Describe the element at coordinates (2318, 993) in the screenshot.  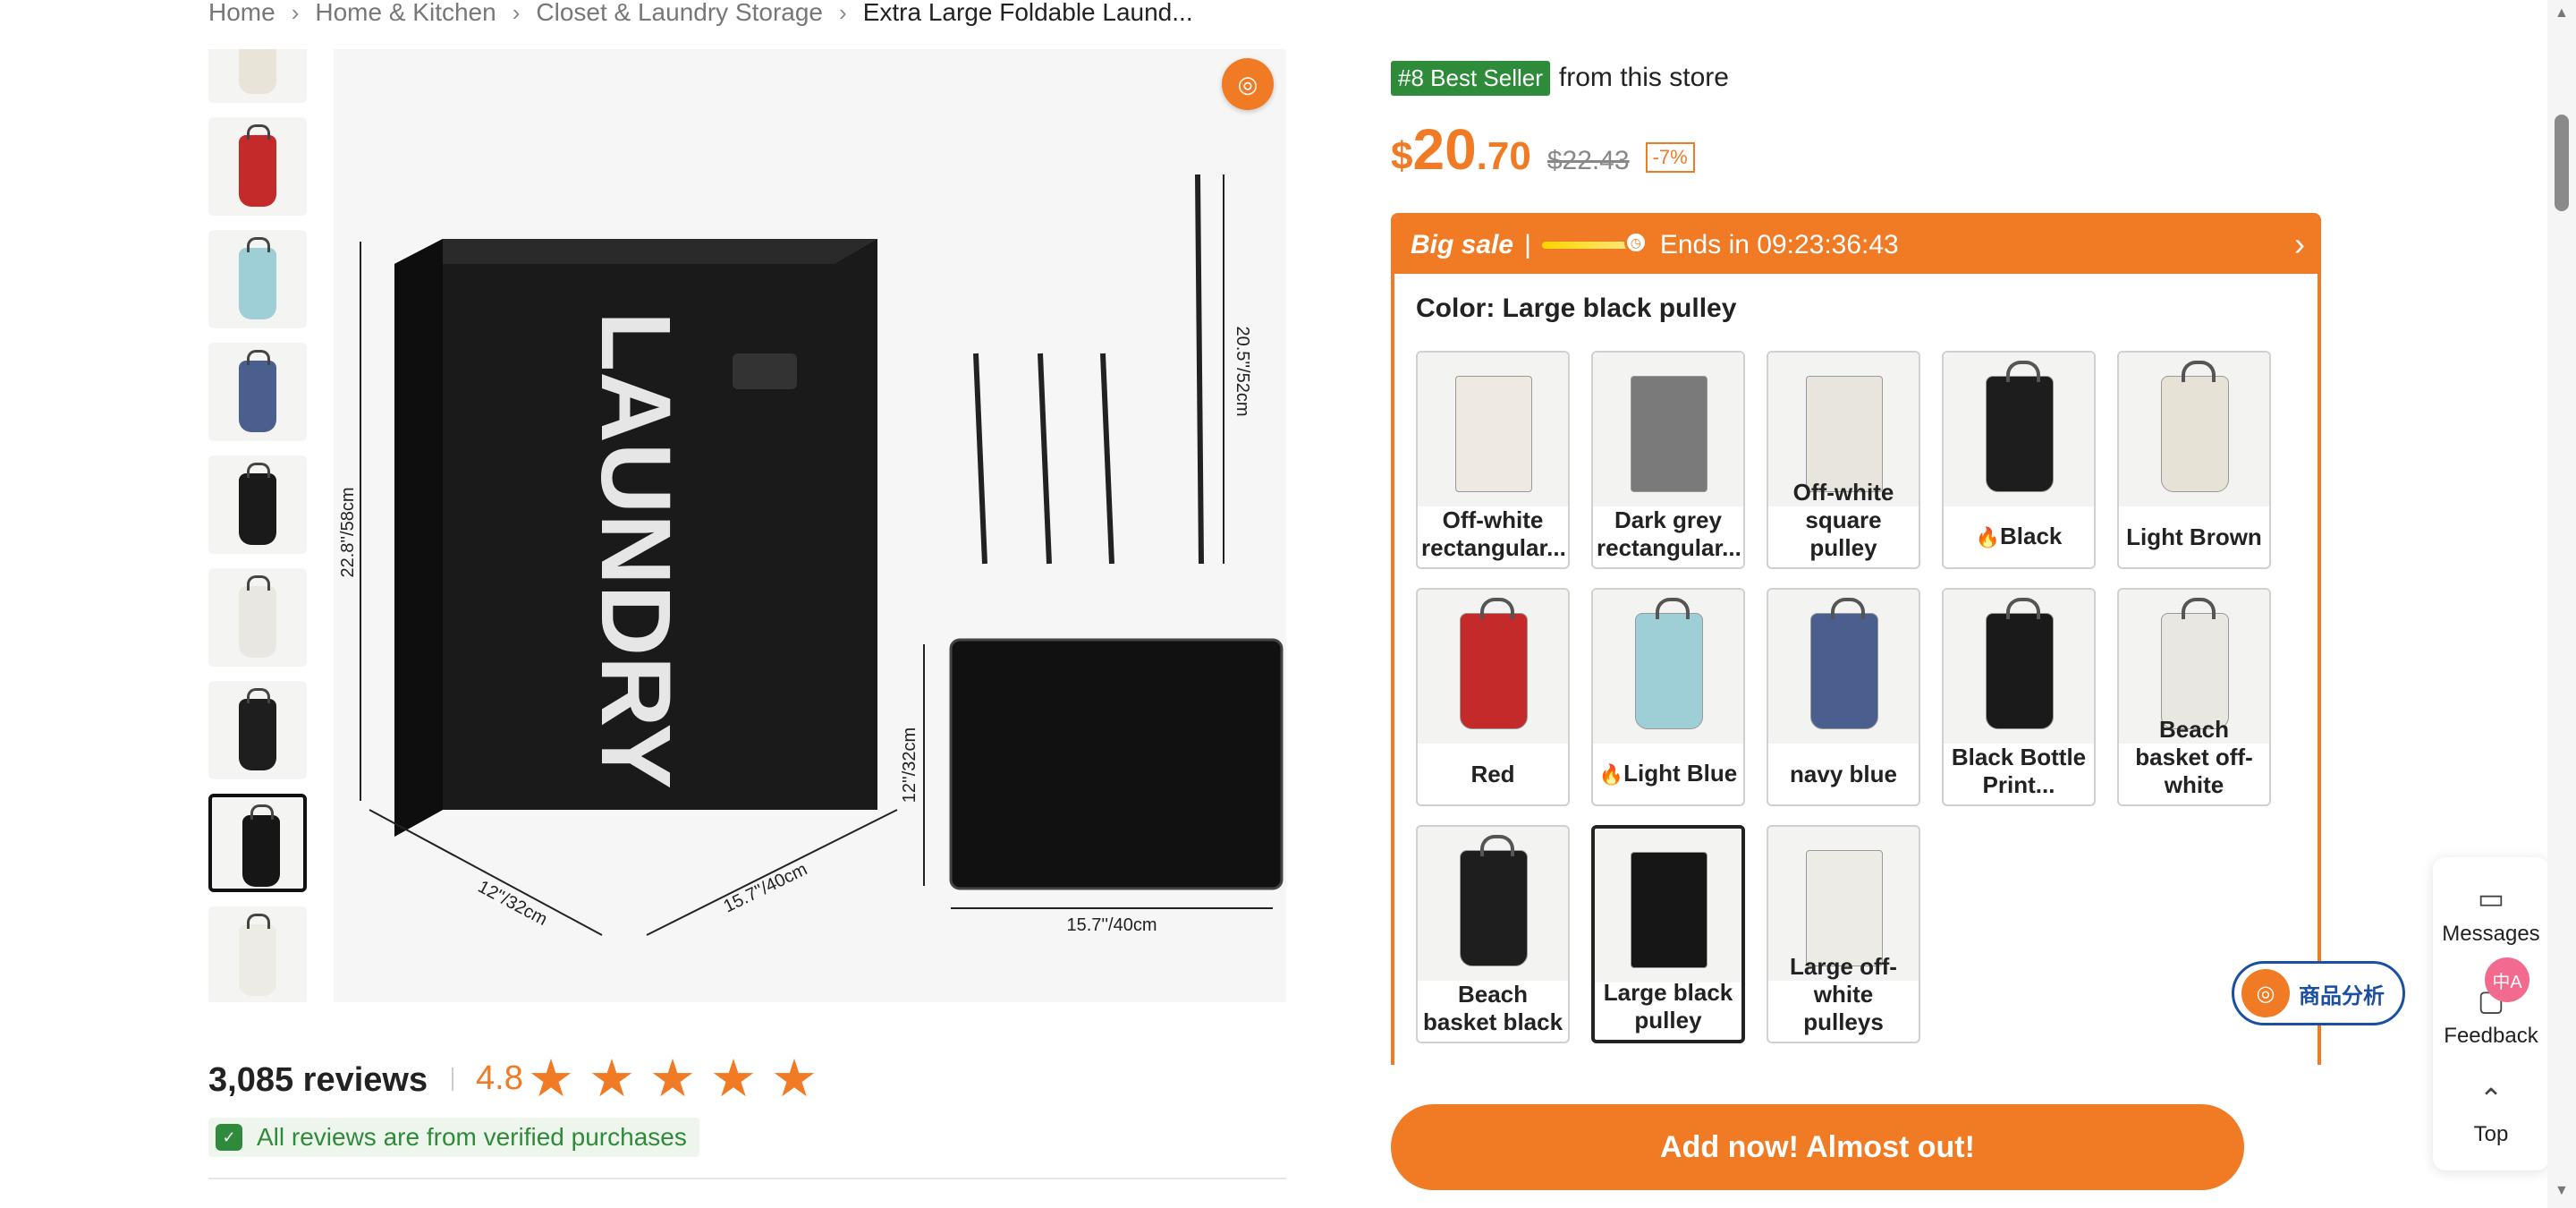
I see `product-analysis-button: ◎ 商品分析` at that location.